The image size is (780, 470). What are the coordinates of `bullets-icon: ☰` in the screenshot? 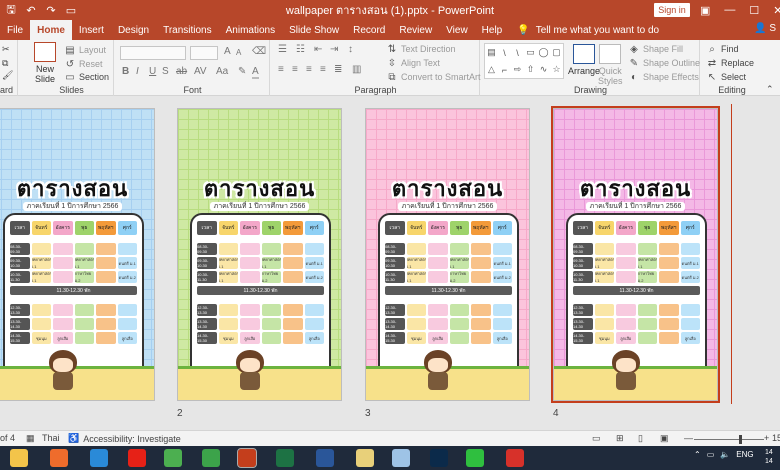 It's located at (282, 49).